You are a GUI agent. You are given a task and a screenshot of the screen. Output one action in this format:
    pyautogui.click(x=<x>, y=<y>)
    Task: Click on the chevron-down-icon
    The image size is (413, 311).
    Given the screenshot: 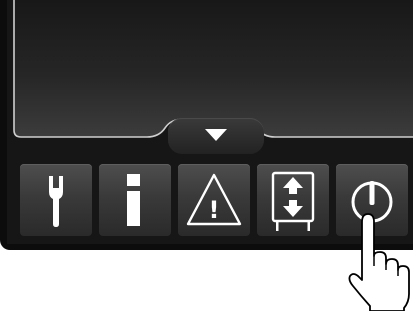 What is the action you would take?
    pyautogui.click(x=216, y=135)
    